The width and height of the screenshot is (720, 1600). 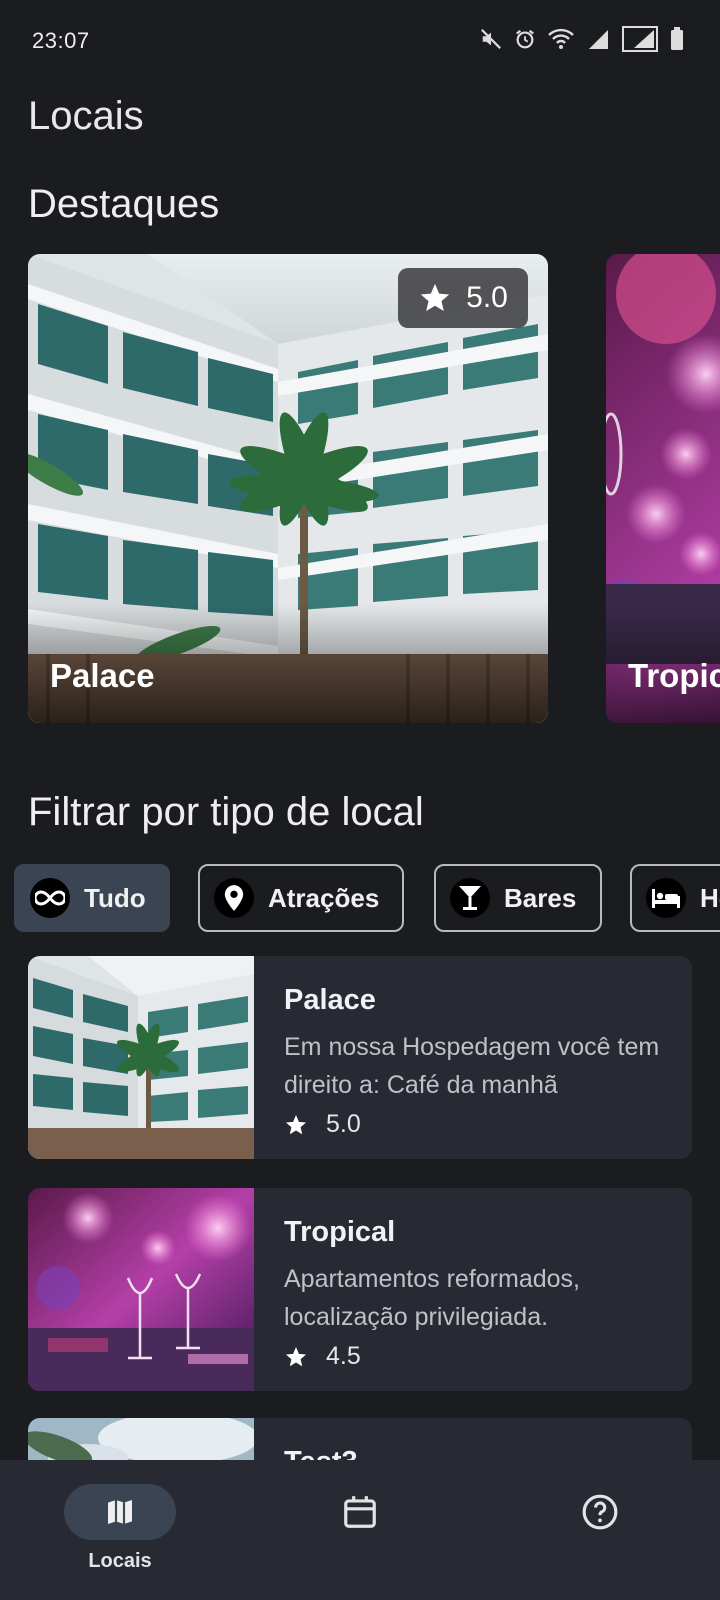 I want to click on status-icons, so click(x=582, y=39).